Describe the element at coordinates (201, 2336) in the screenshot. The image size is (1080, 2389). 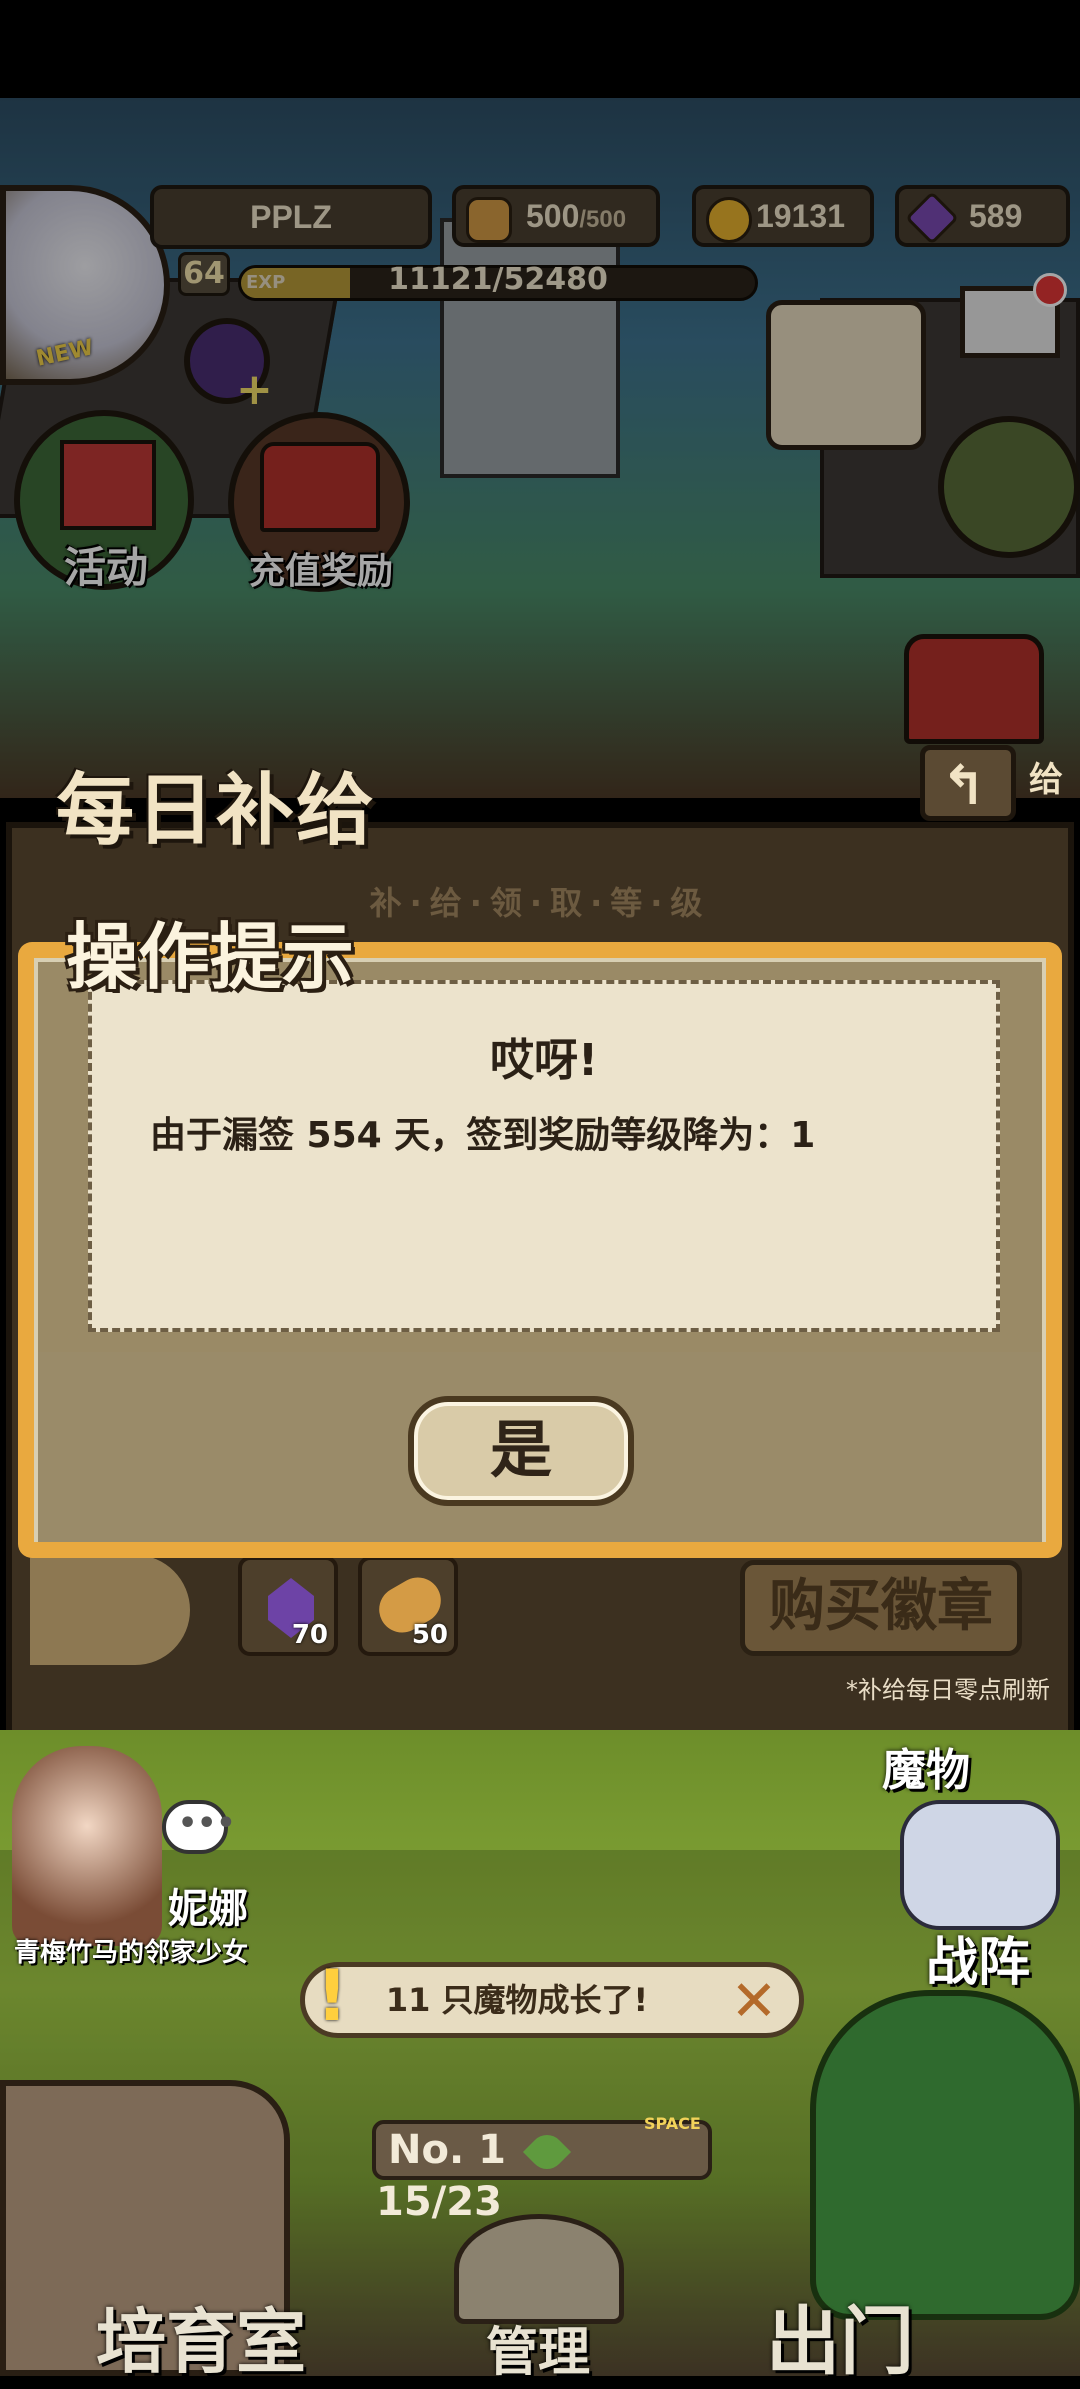
I see `tab-nursery: 培育室` at that location.